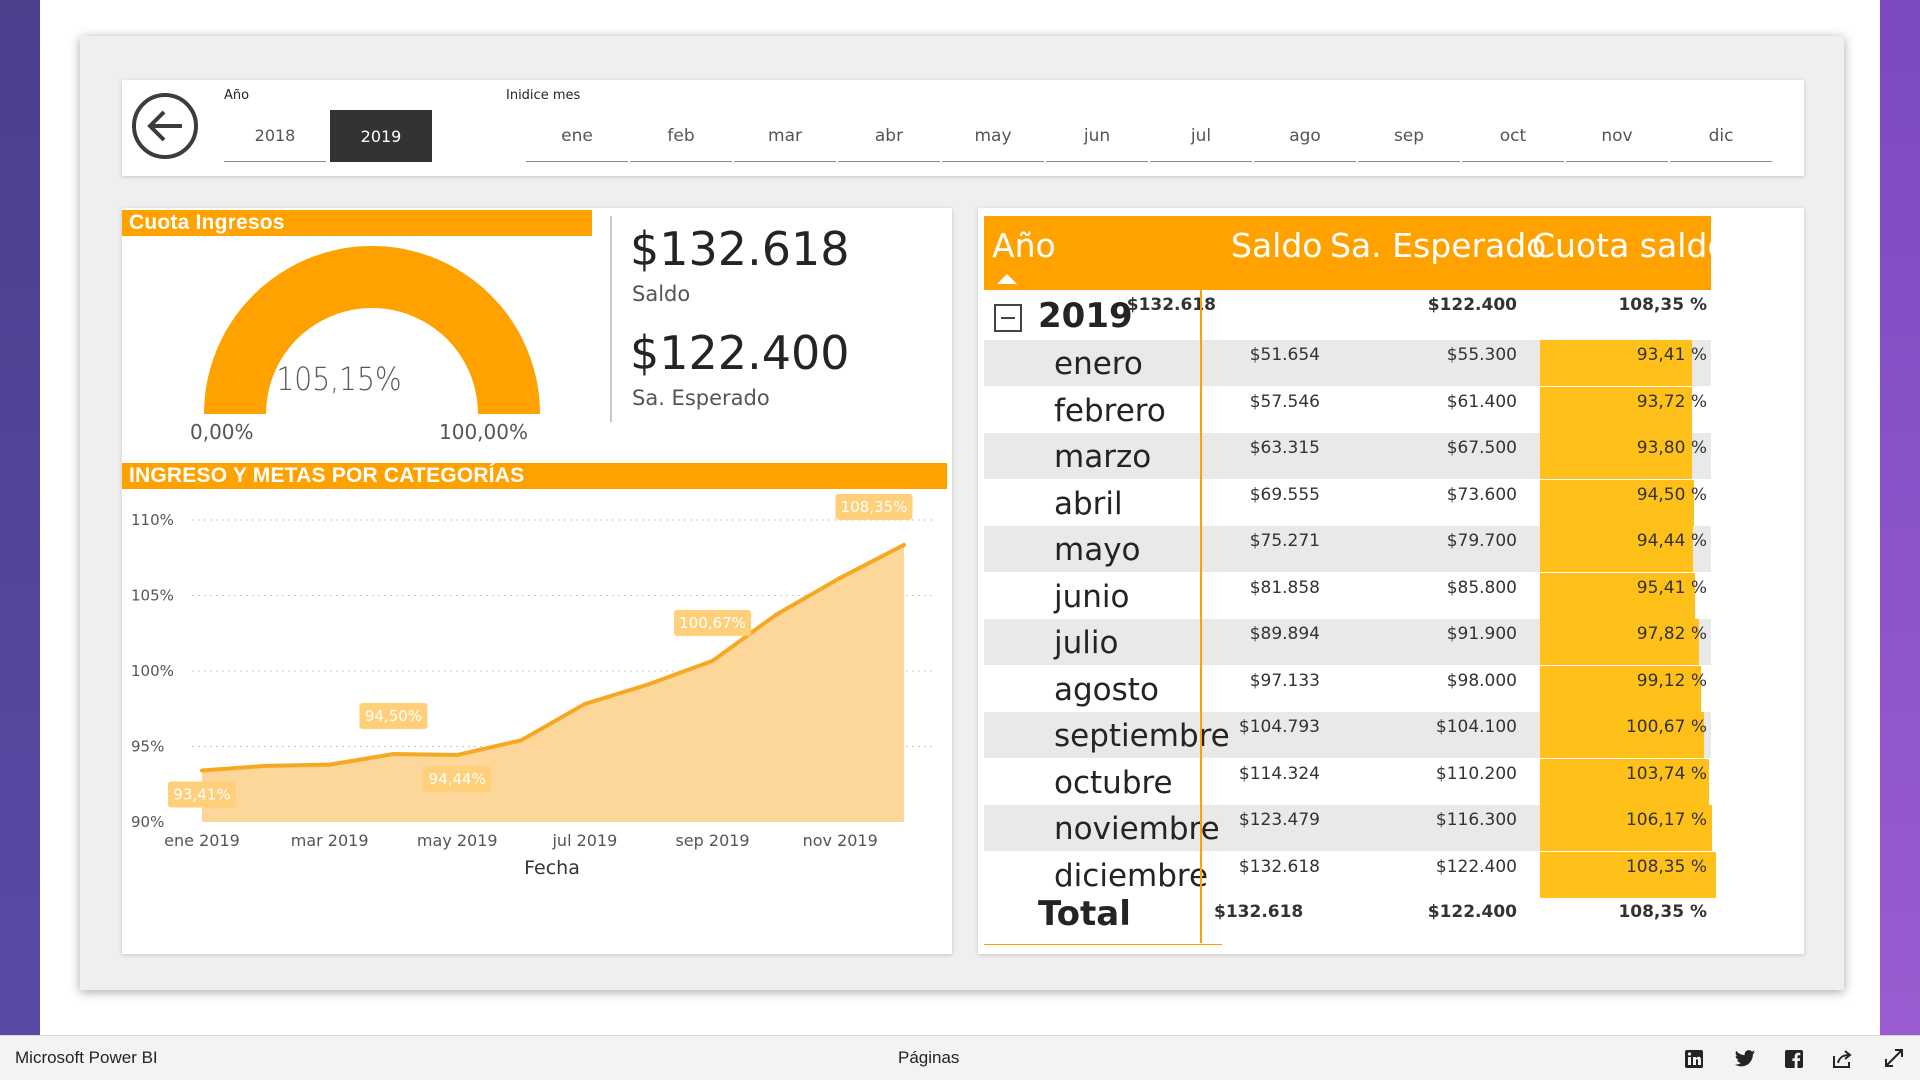 This screenshot has height=1080, width=1920. I want to click on month-label: marzo, so click(1103, 457).